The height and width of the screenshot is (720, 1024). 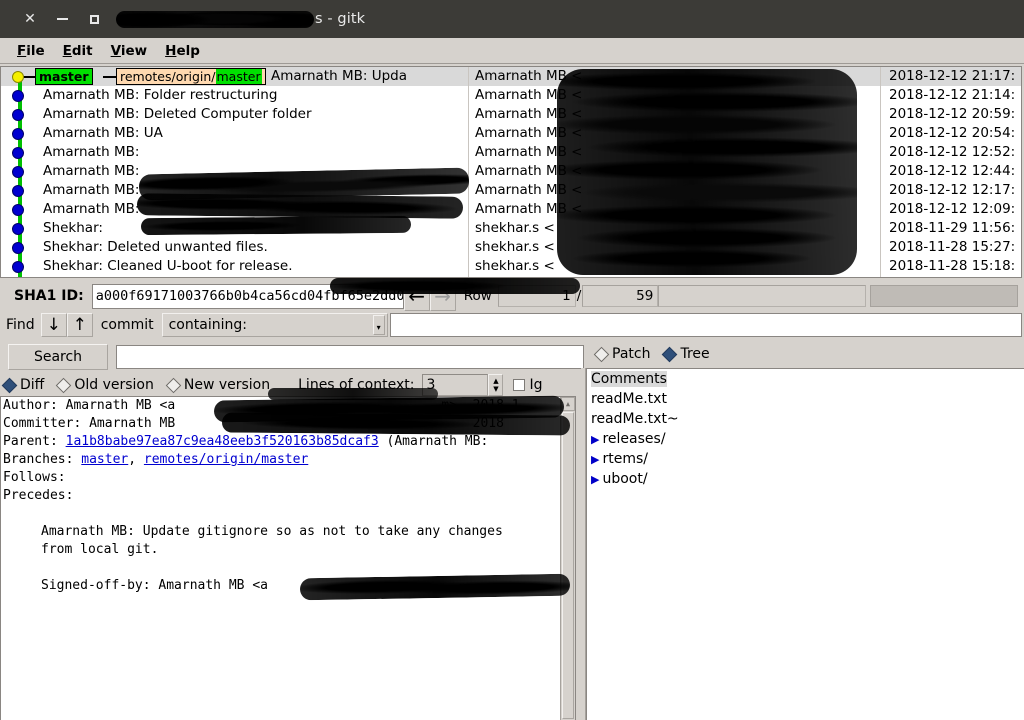 What do you see at coordinates (31, 51) in the screenshot?
I see `menu-file: File` at bounding box center [31, 51].